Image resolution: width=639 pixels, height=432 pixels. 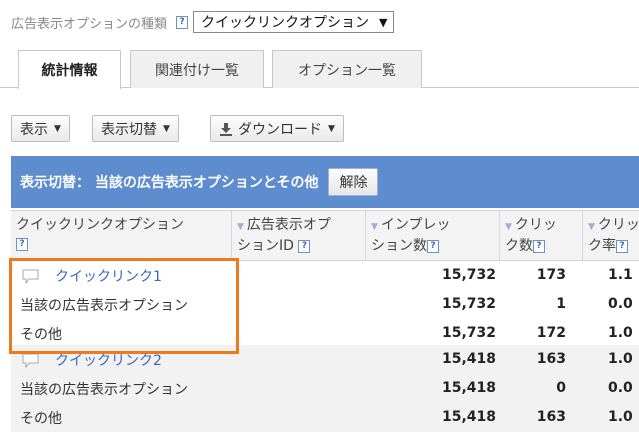 What do you see at coordinates (433, 236) in the screenshot?
I see `column-header-impressions: ▼ インプレッ ション数?` at bounding box center [433, 236].